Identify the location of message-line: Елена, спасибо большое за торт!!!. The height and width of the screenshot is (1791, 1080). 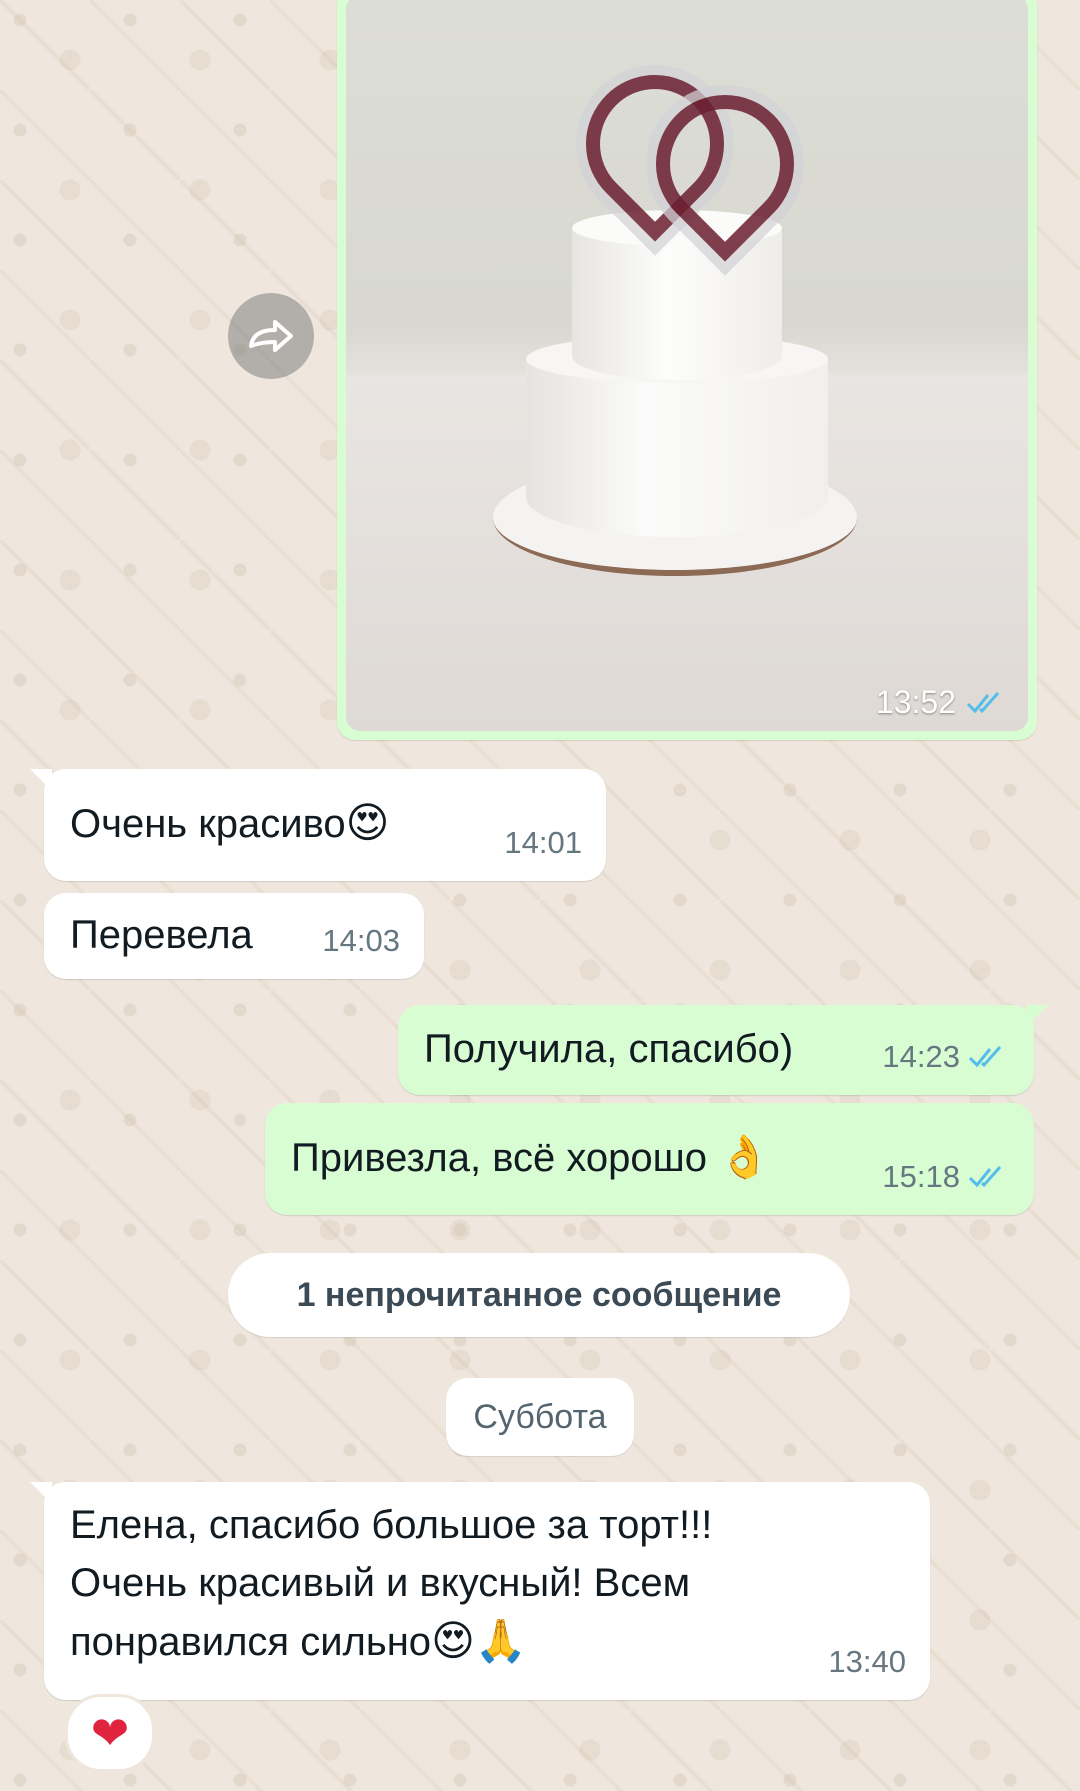
(391, 1525).